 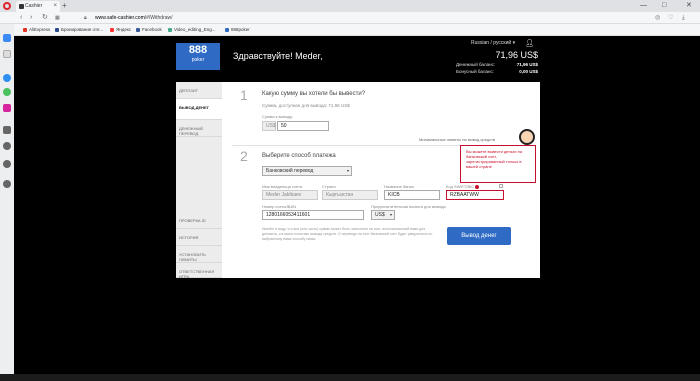 I want to click on greeting: Здравствуйте! Meder,, so click(x=278, y=56).